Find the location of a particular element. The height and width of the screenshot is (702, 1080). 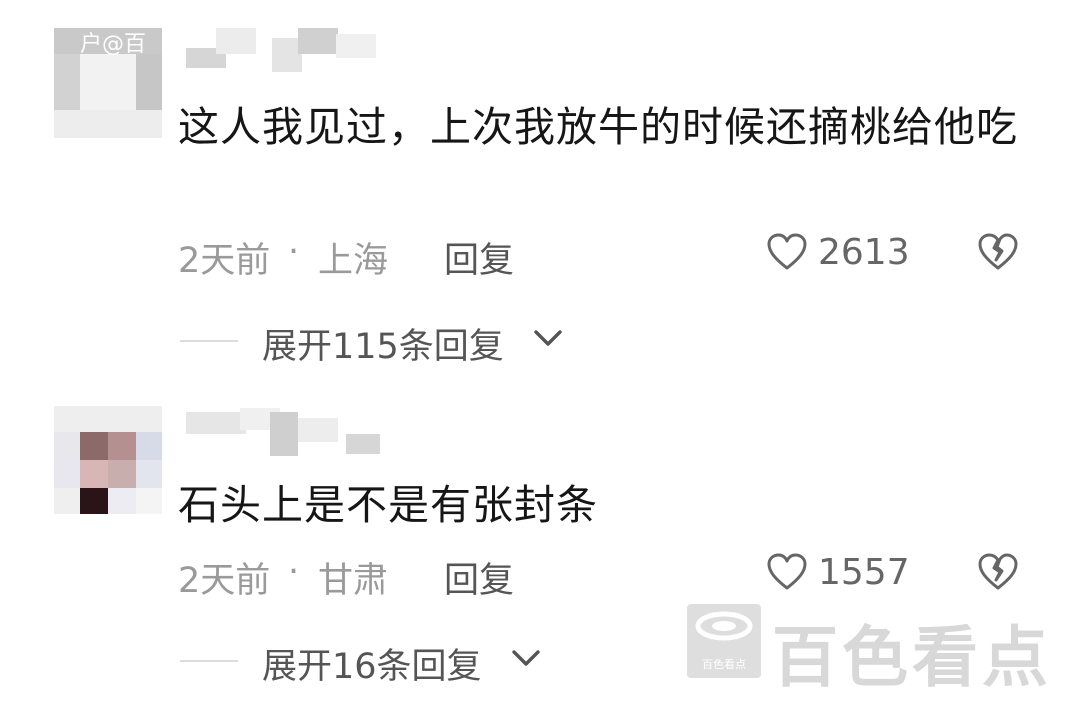

expand-replies-button: 展开115条回复 is located at coordinates (383, 343).